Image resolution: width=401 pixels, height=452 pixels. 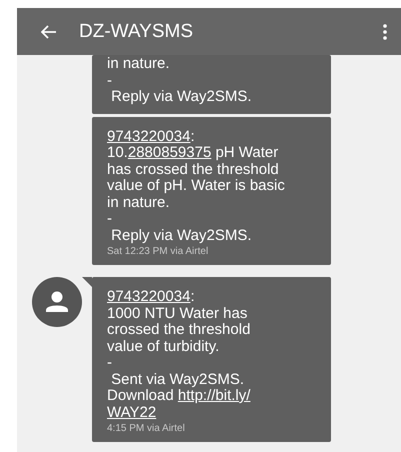 What do you see at coordinates (179, 330) in the screenshot?
I see `message-text: crossed the threshold` at bounding box center [179, 330].